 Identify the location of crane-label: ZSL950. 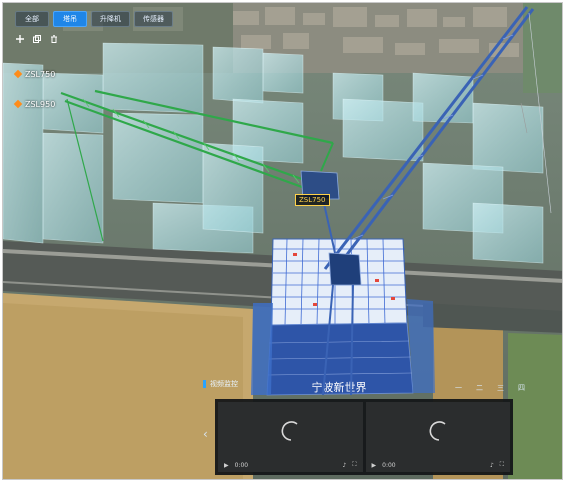
(40, 104).